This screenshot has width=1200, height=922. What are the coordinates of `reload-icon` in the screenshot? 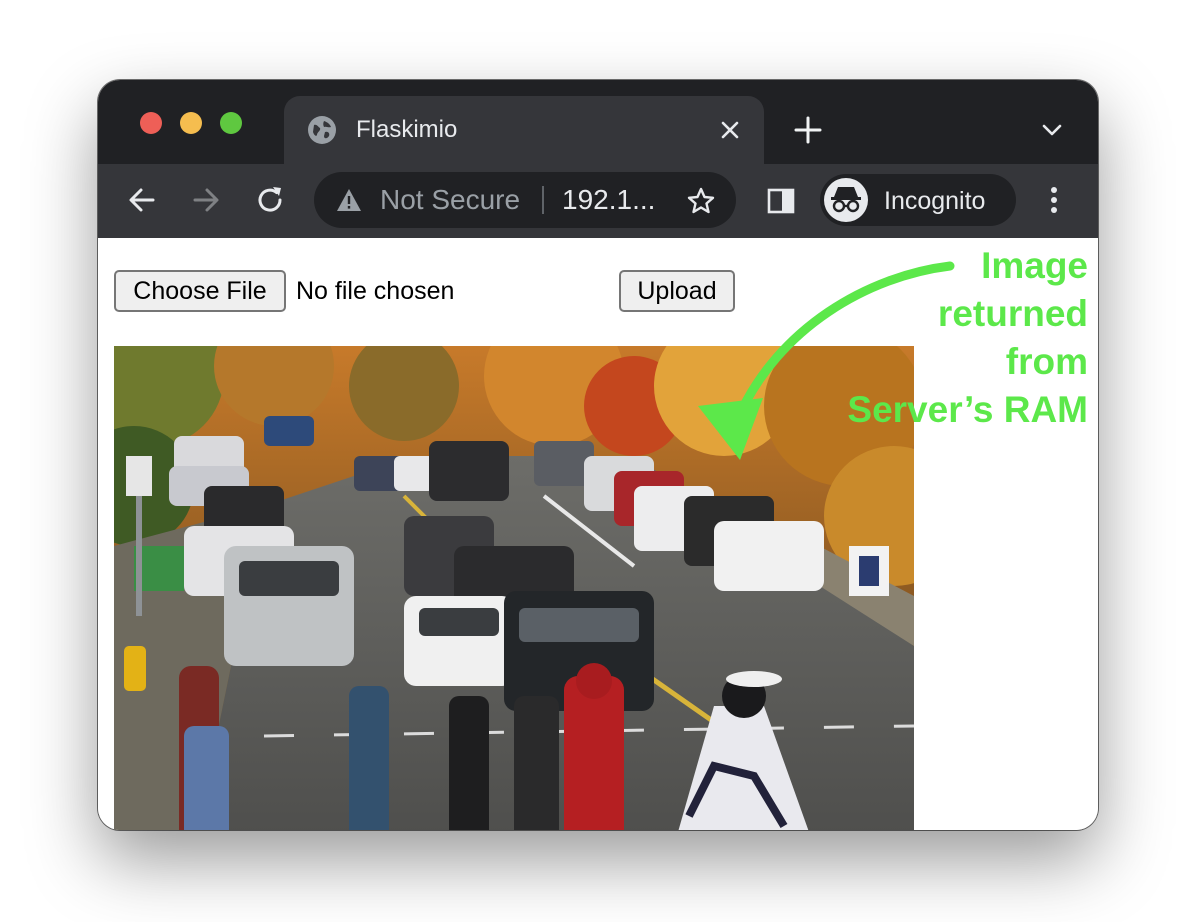 It's located at (270, 200).